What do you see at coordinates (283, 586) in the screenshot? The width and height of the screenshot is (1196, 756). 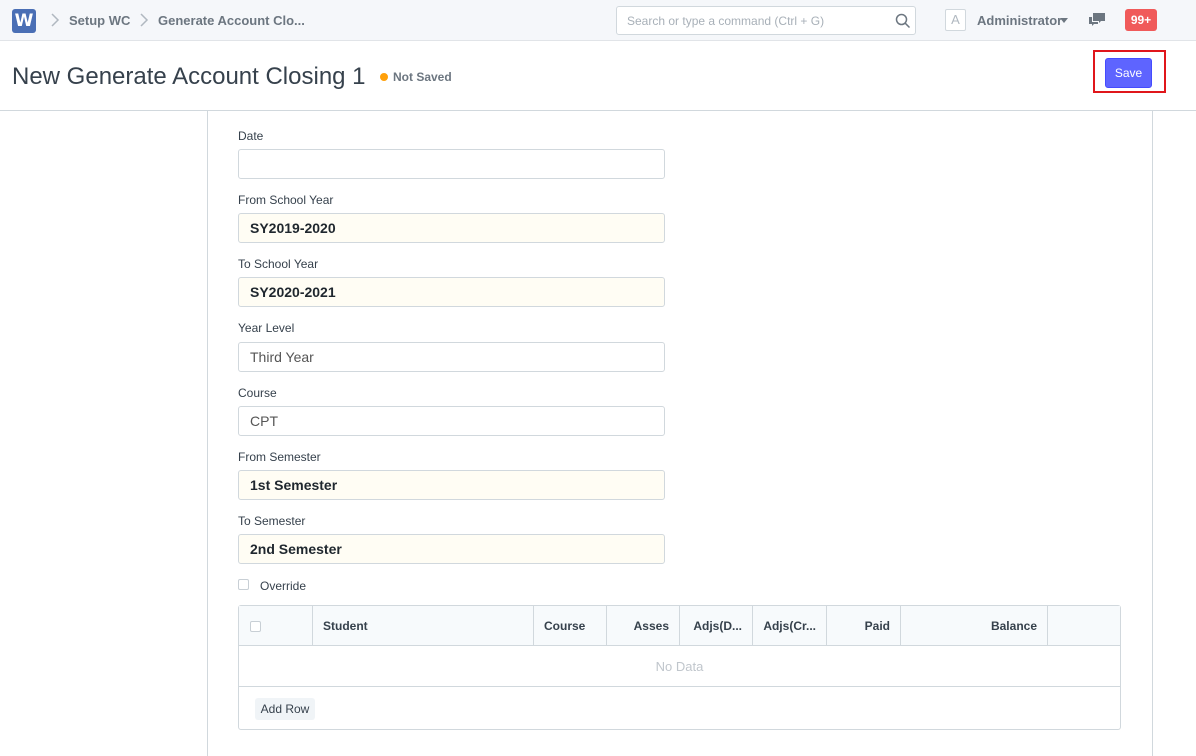 I see `override-label: Override` at bounding box center [283, 586].